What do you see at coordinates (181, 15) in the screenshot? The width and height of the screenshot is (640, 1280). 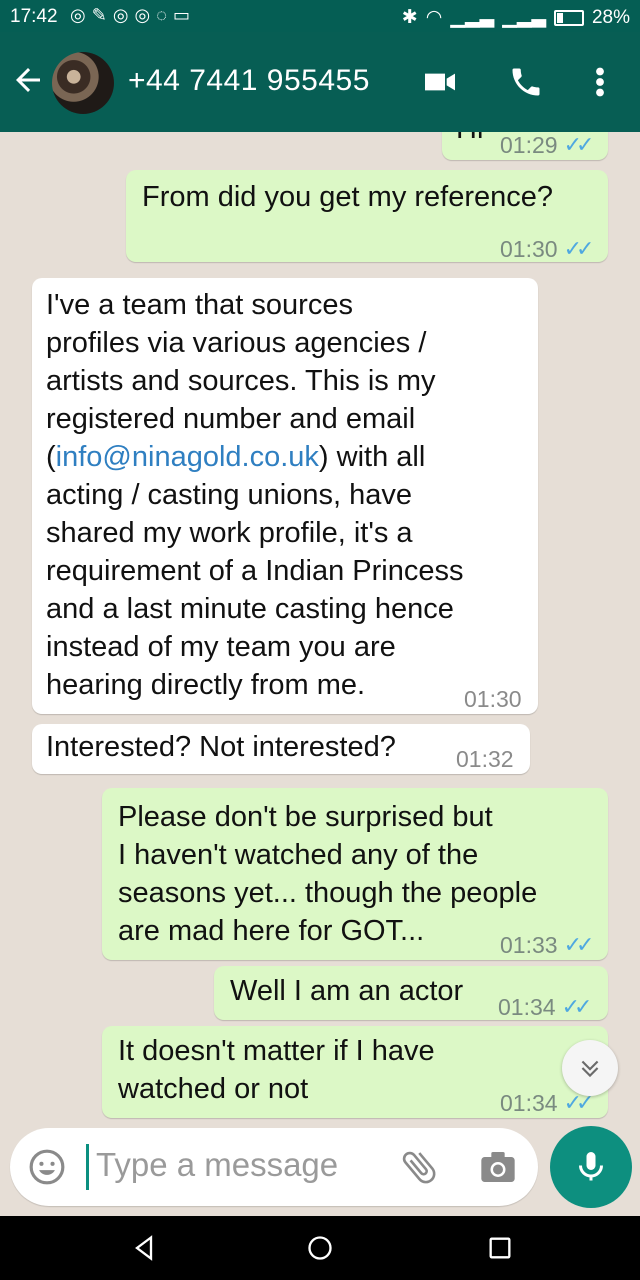 I see `message-icon: ▭` at bounding box center [181, 15].